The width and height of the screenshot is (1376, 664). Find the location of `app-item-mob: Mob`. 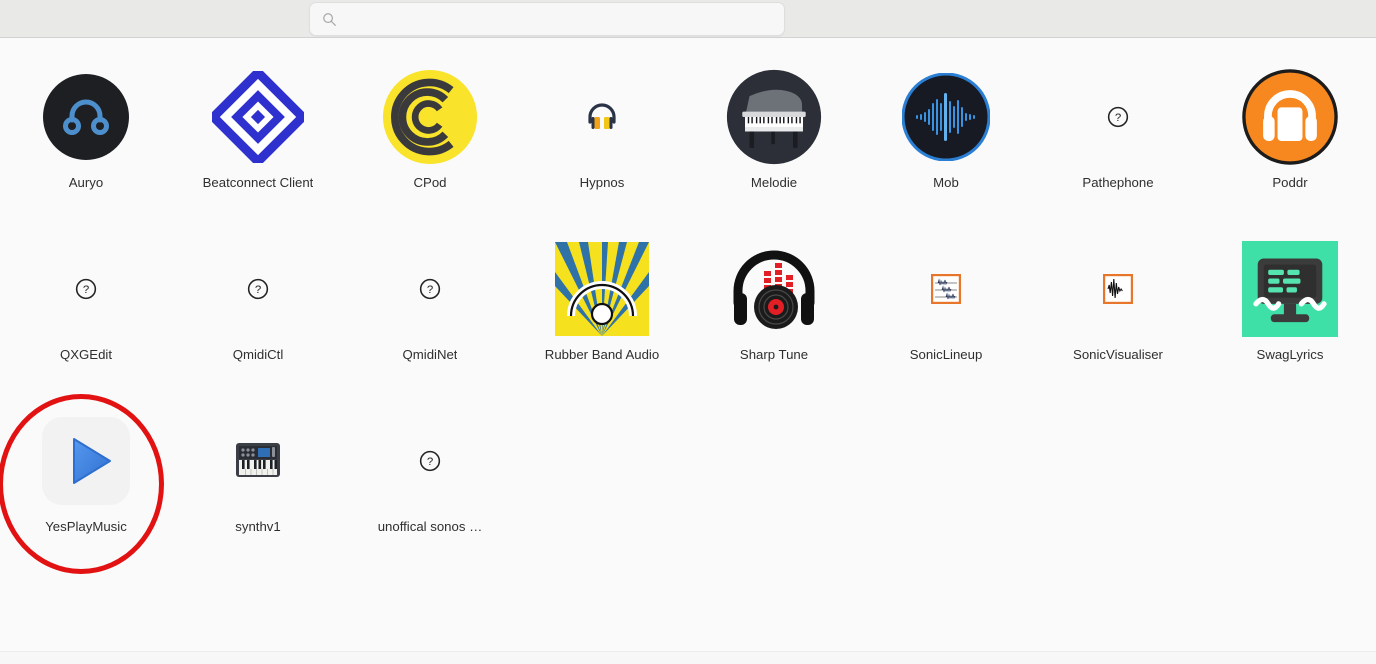

app-item-mob: Mob is located at coordinates (946, 143).